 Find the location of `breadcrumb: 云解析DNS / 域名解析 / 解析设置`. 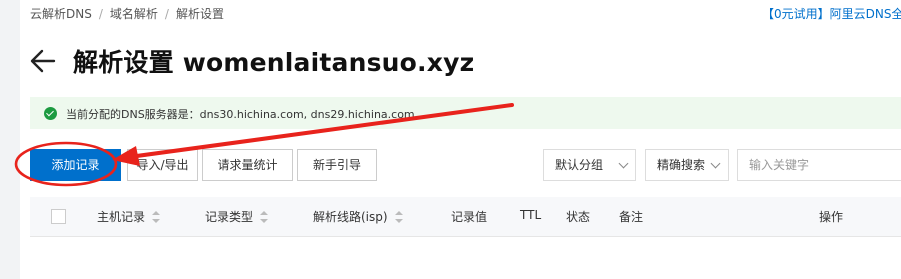

breadcrumb: 云解析DNS / 域名解析 / 解析设置 is located at coordinates (127, 13).